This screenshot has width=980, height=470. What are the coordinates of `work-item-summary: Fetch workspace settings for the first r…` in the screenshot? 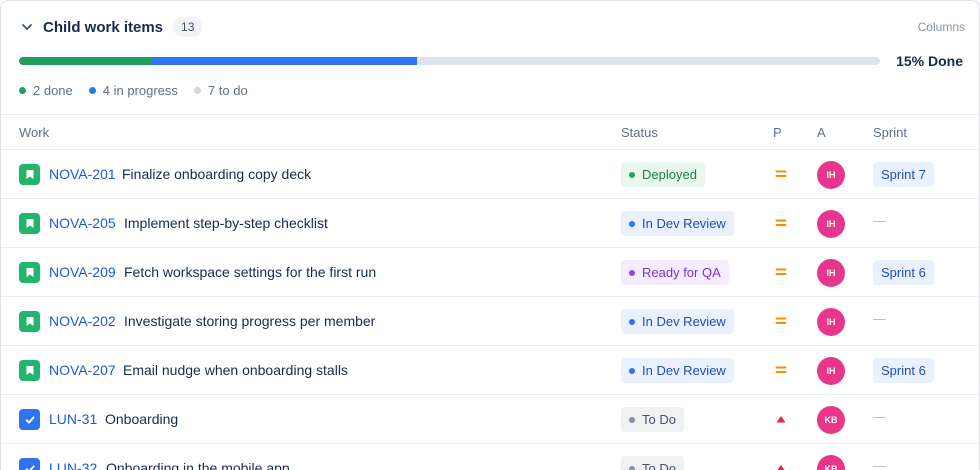 It's located at (250, 272).